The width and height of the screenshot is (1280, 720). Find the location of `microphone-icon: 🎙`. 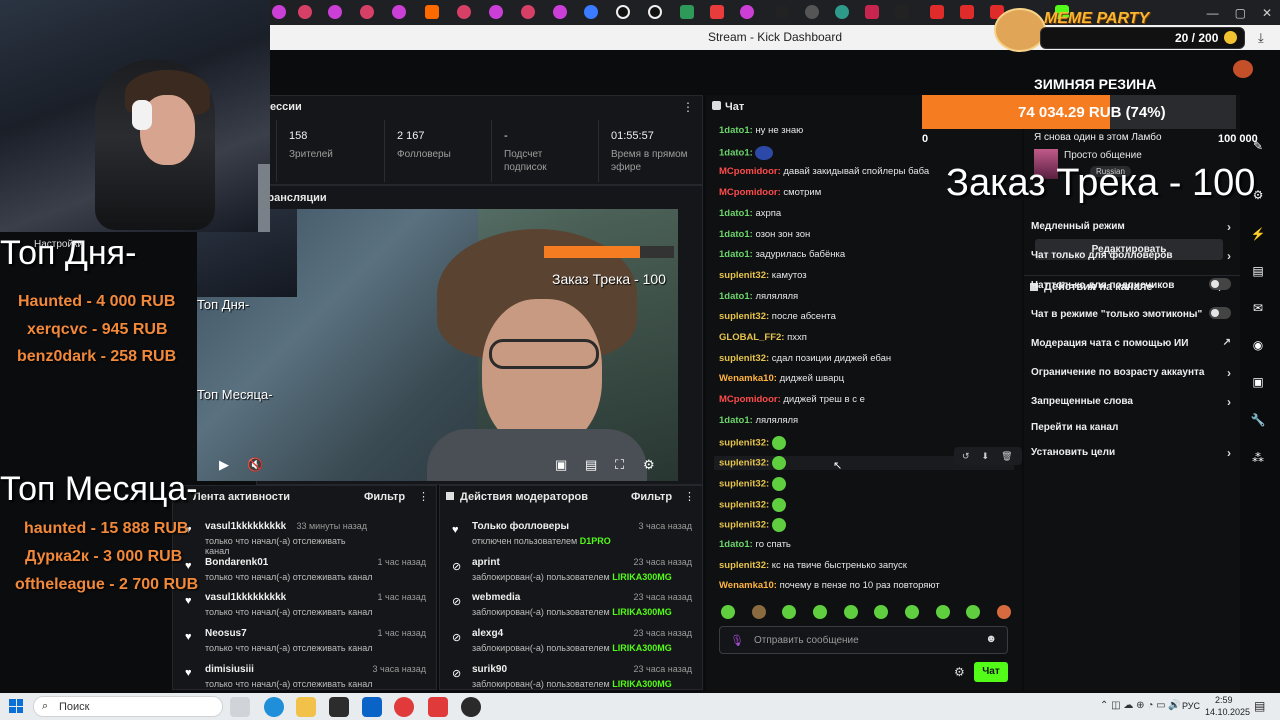

microphone-icon: 🎙 is located at coordinates (737, 640).